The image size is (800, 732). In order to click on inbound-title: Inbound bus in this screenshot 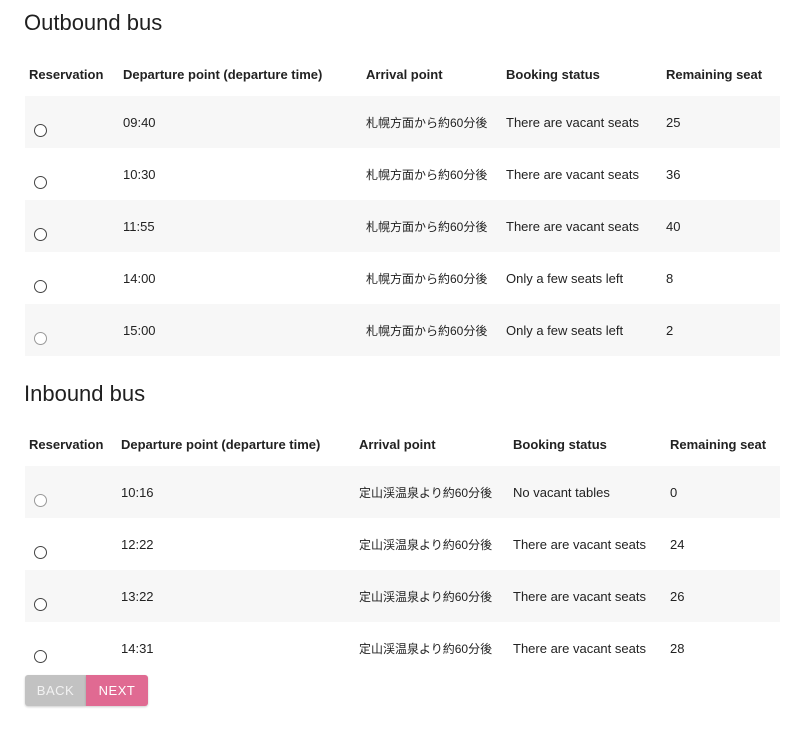, I will do `click(85, 393)`.